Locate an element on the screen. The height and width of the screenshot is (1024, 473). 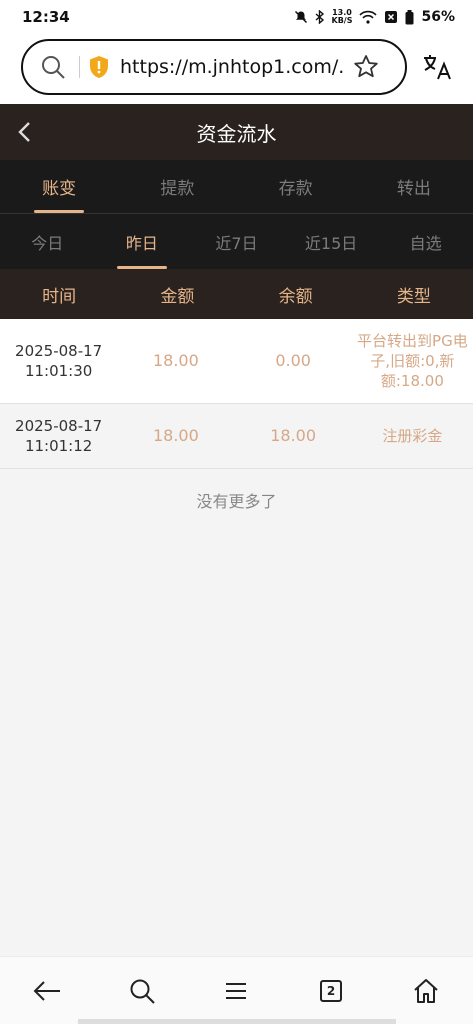
row-type: 平台转出到PG电子,旧额:0,新额:18.00 is located at coordinates (412, 361).